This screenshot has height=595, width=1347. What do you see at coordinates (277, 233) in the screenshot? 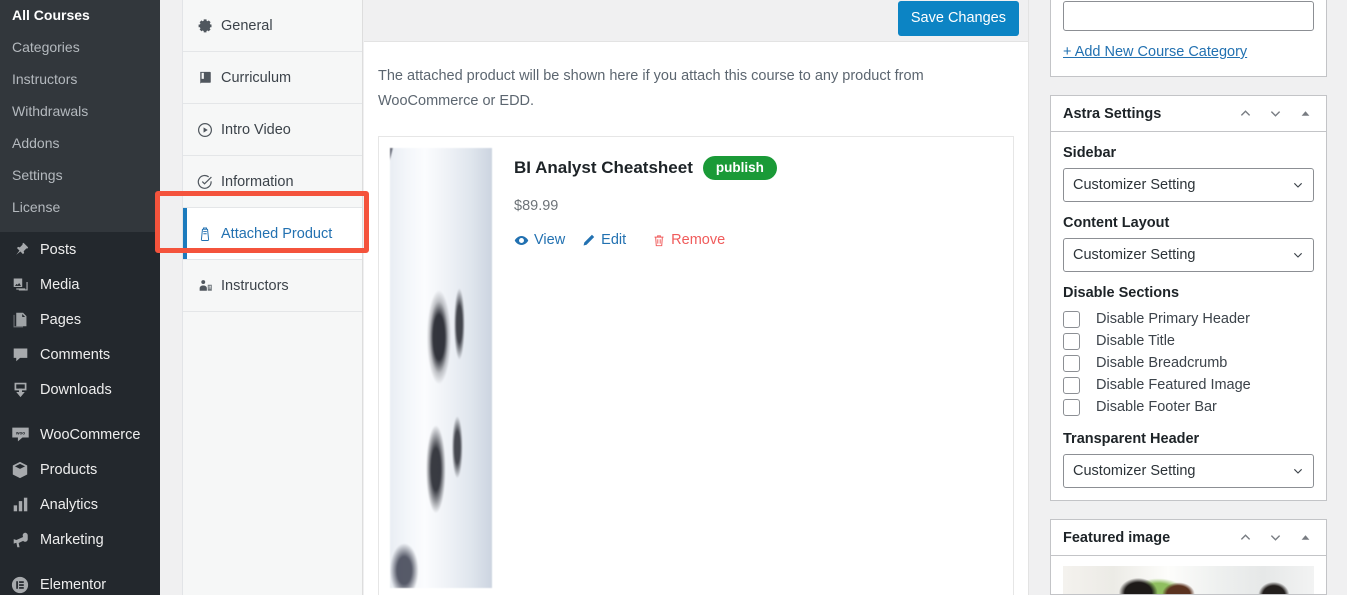
I see `tab-label: Attached Product` at bounding box center [277, 233].